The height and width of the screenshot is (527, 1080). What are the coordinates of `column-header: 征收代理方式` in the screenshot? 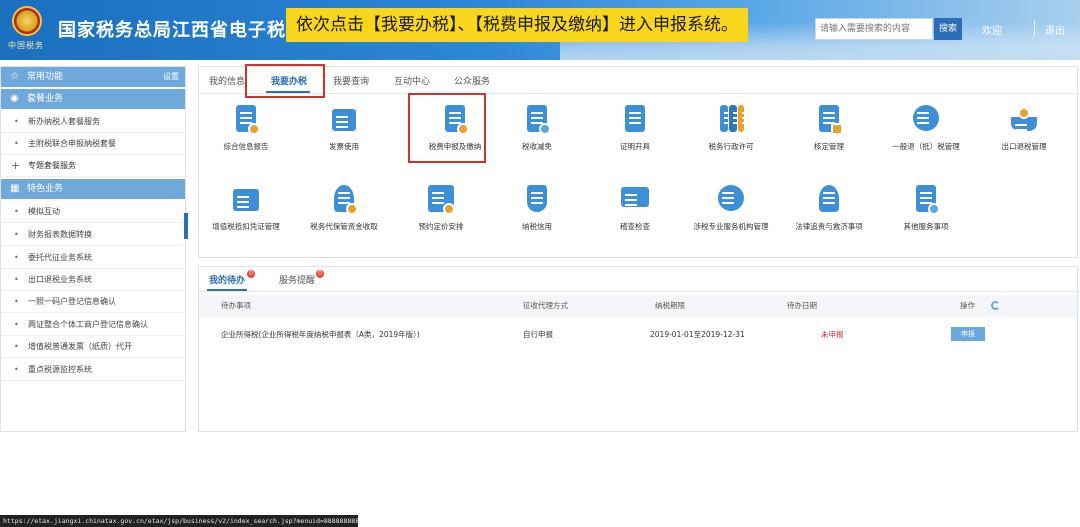 It's located at (545, 305).